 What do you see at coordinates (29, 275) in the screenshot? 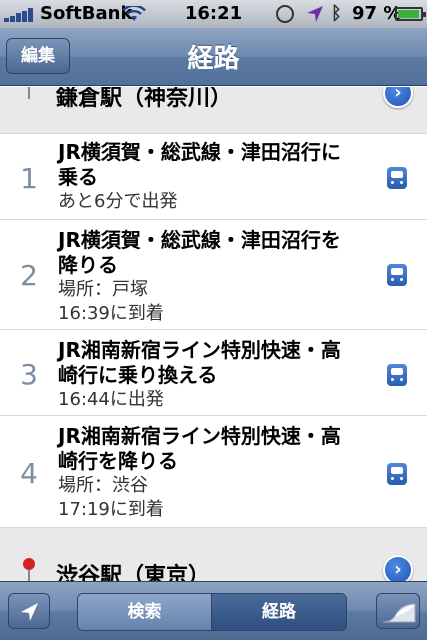
I see `step-number: 2` at bounding box center [29, 275].